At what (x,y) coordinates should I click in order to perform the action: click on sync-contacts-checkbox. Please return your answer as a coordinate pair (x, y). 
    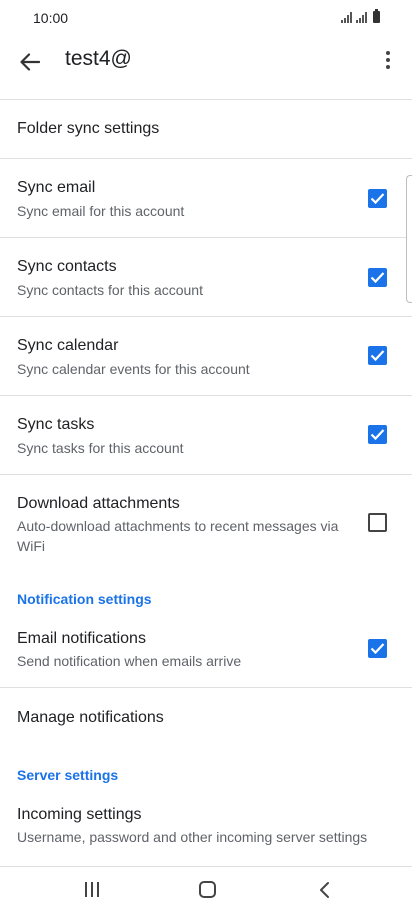
    Looking at the image, I should click on (377, 277).